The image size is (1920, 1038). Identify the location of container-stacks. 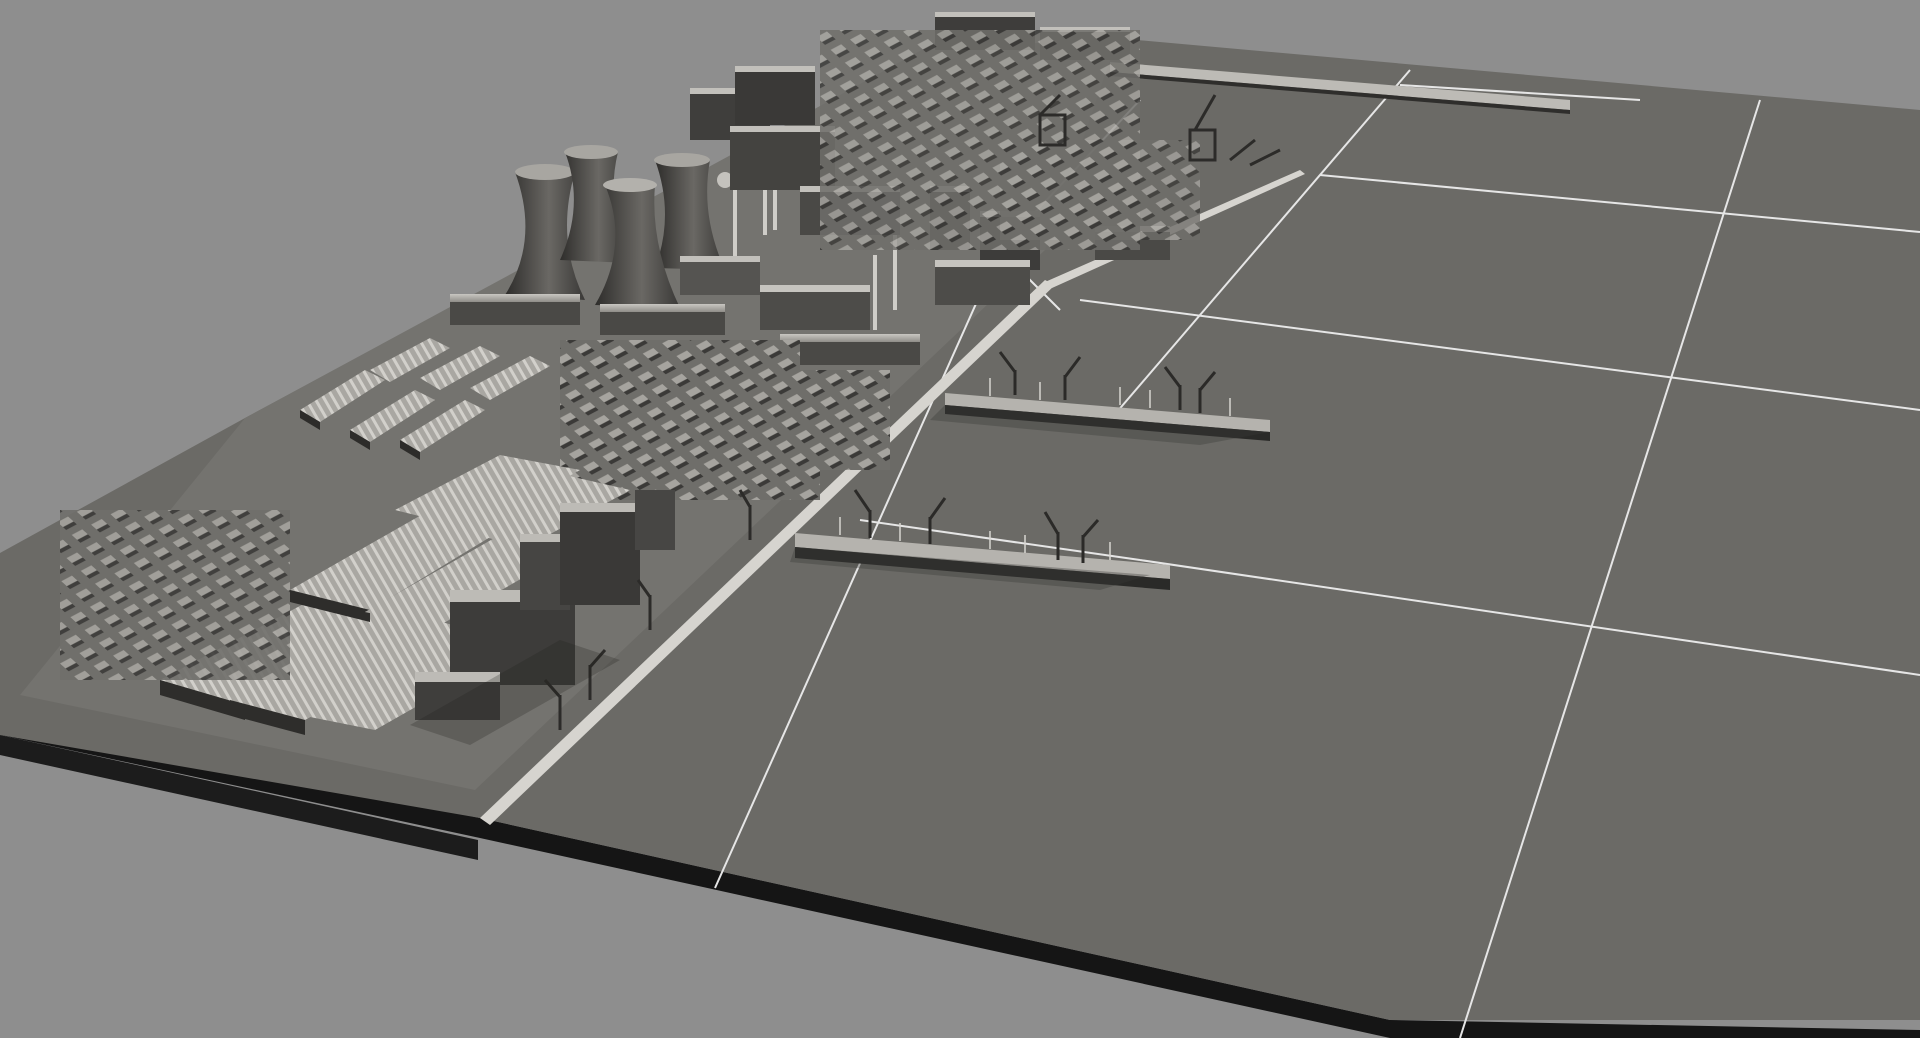
(175, 595).